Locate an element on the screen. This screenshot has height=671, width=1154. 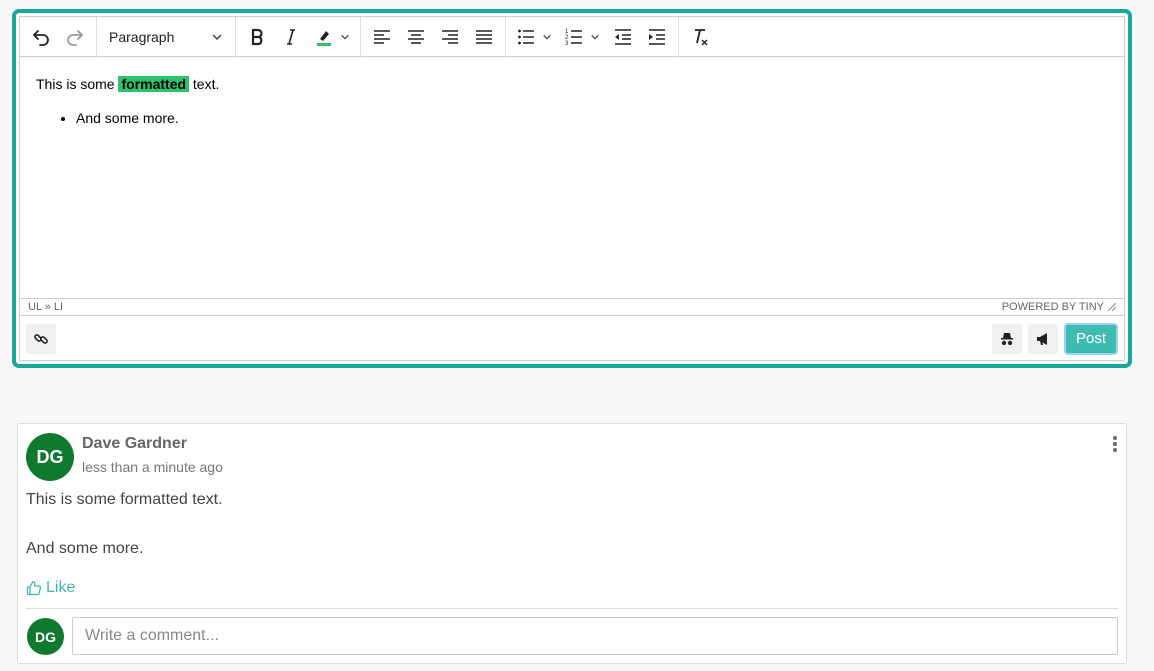
list-group: 123 is located at coordinates (592, 36).